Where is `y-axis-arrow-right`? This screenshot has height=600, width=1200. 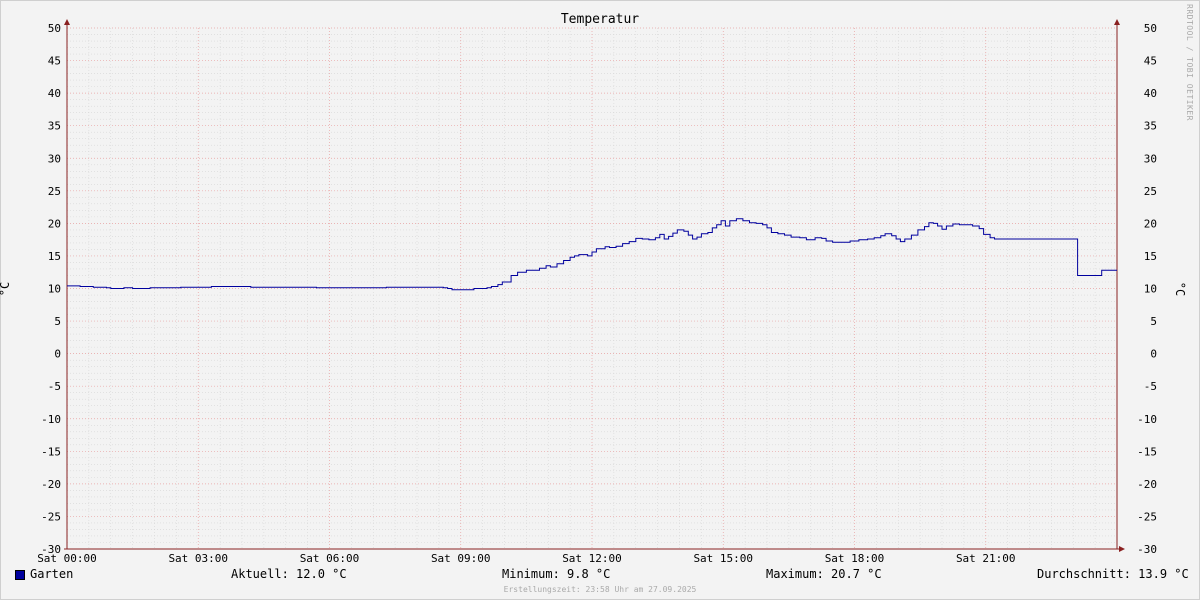
y-axis-arrow-right is located at coordinates (1117, 22).